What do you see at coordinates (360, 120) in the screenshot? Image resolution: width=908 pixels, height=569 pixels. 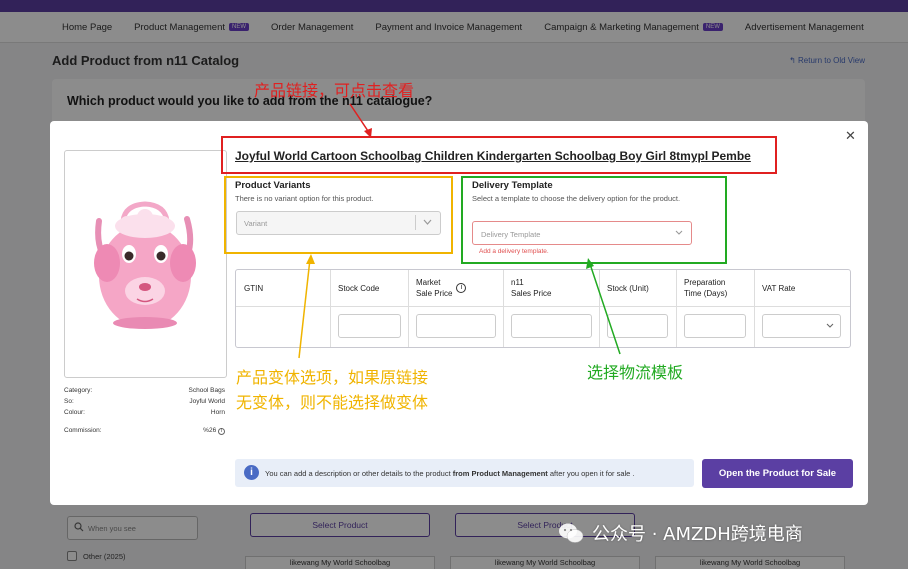 I see `red-arrow` at bounding box center [360, 120].